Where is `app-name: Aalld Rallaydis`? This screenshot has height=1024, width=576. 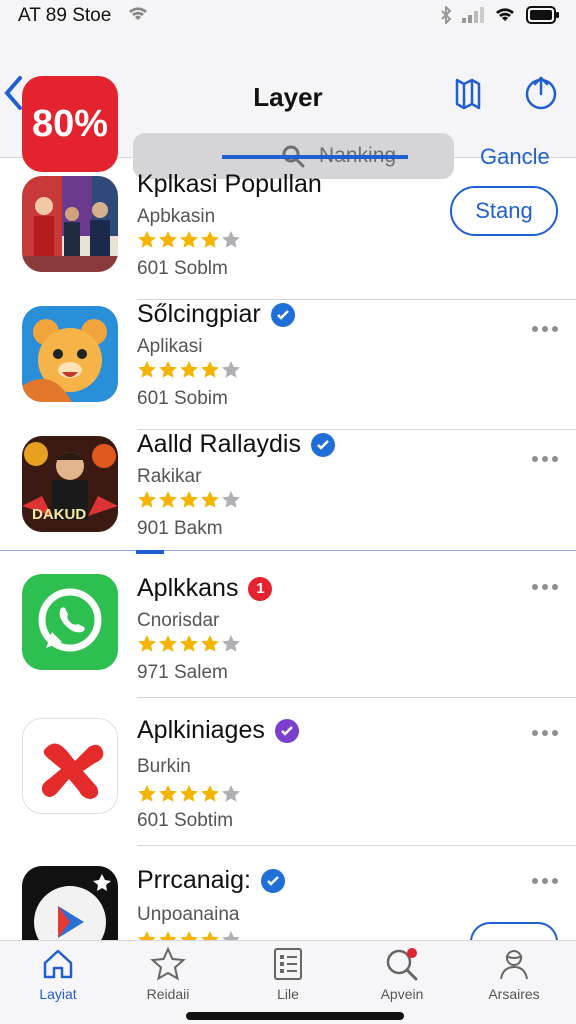
app-name: Aalld Rallaydis is located at coordinates (236, 444).